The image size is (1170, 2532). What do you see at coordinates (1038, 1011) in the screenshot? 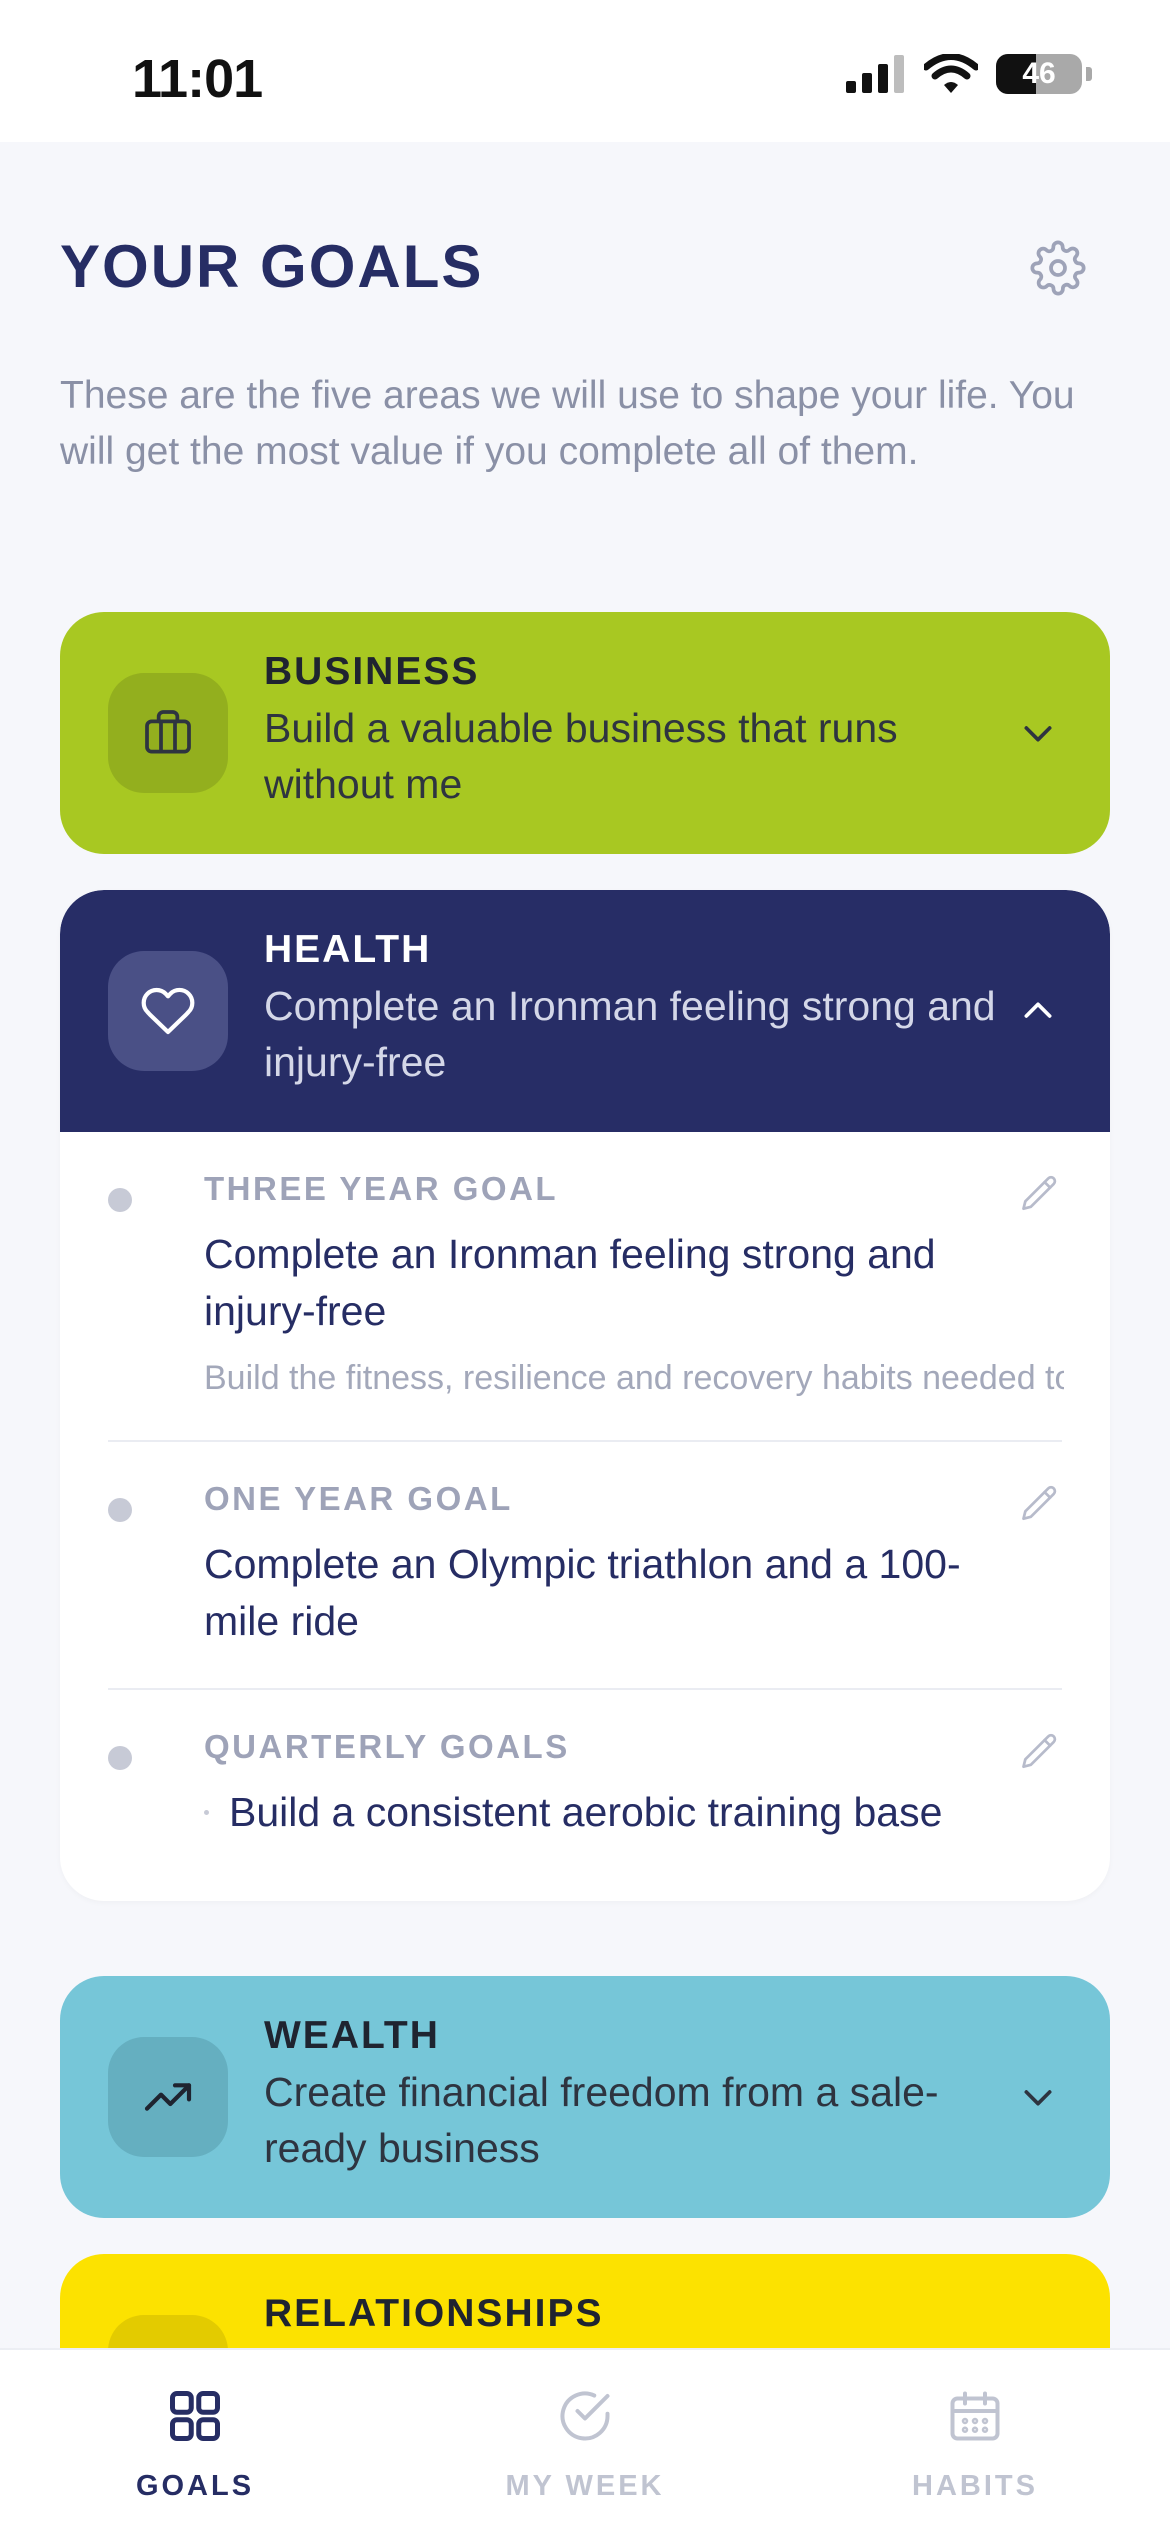
I see `chevron-up-icon` at bounding box center [1038, 1011].